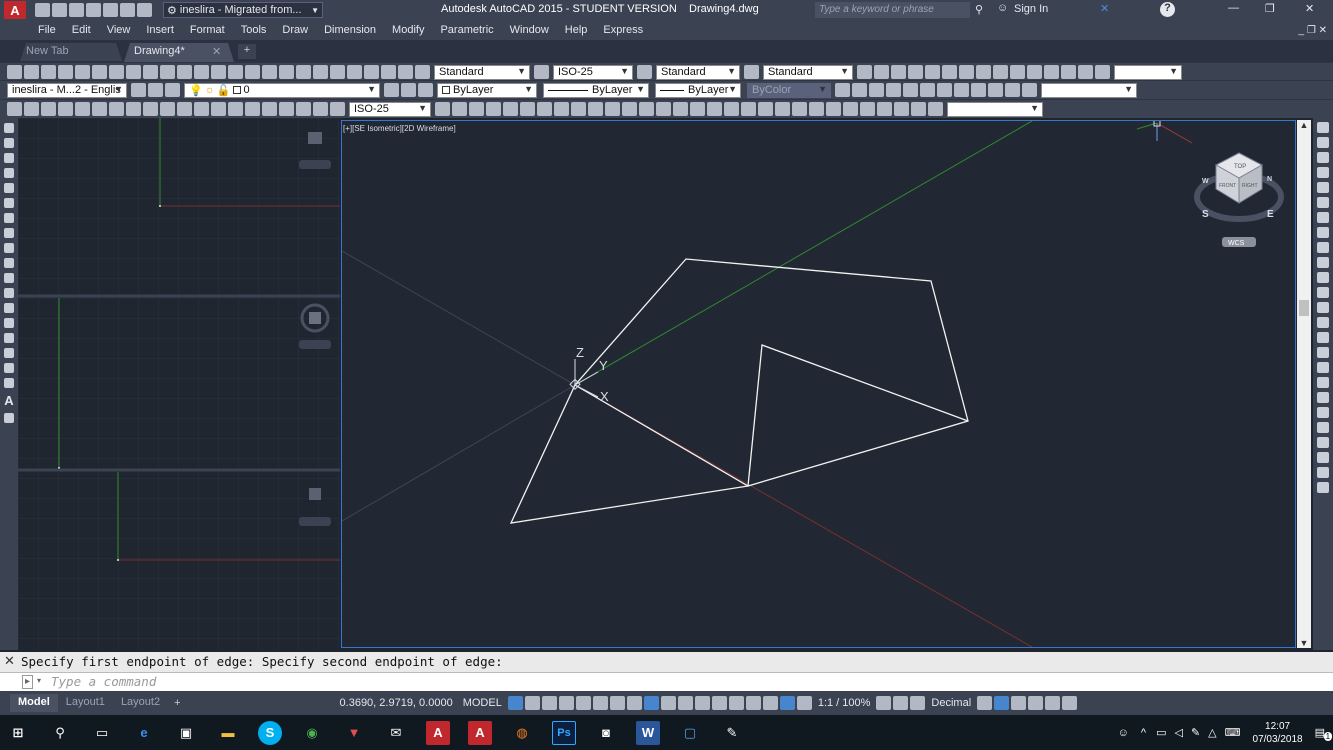  I want to click on quick-dim-icon, so click(150, 109).